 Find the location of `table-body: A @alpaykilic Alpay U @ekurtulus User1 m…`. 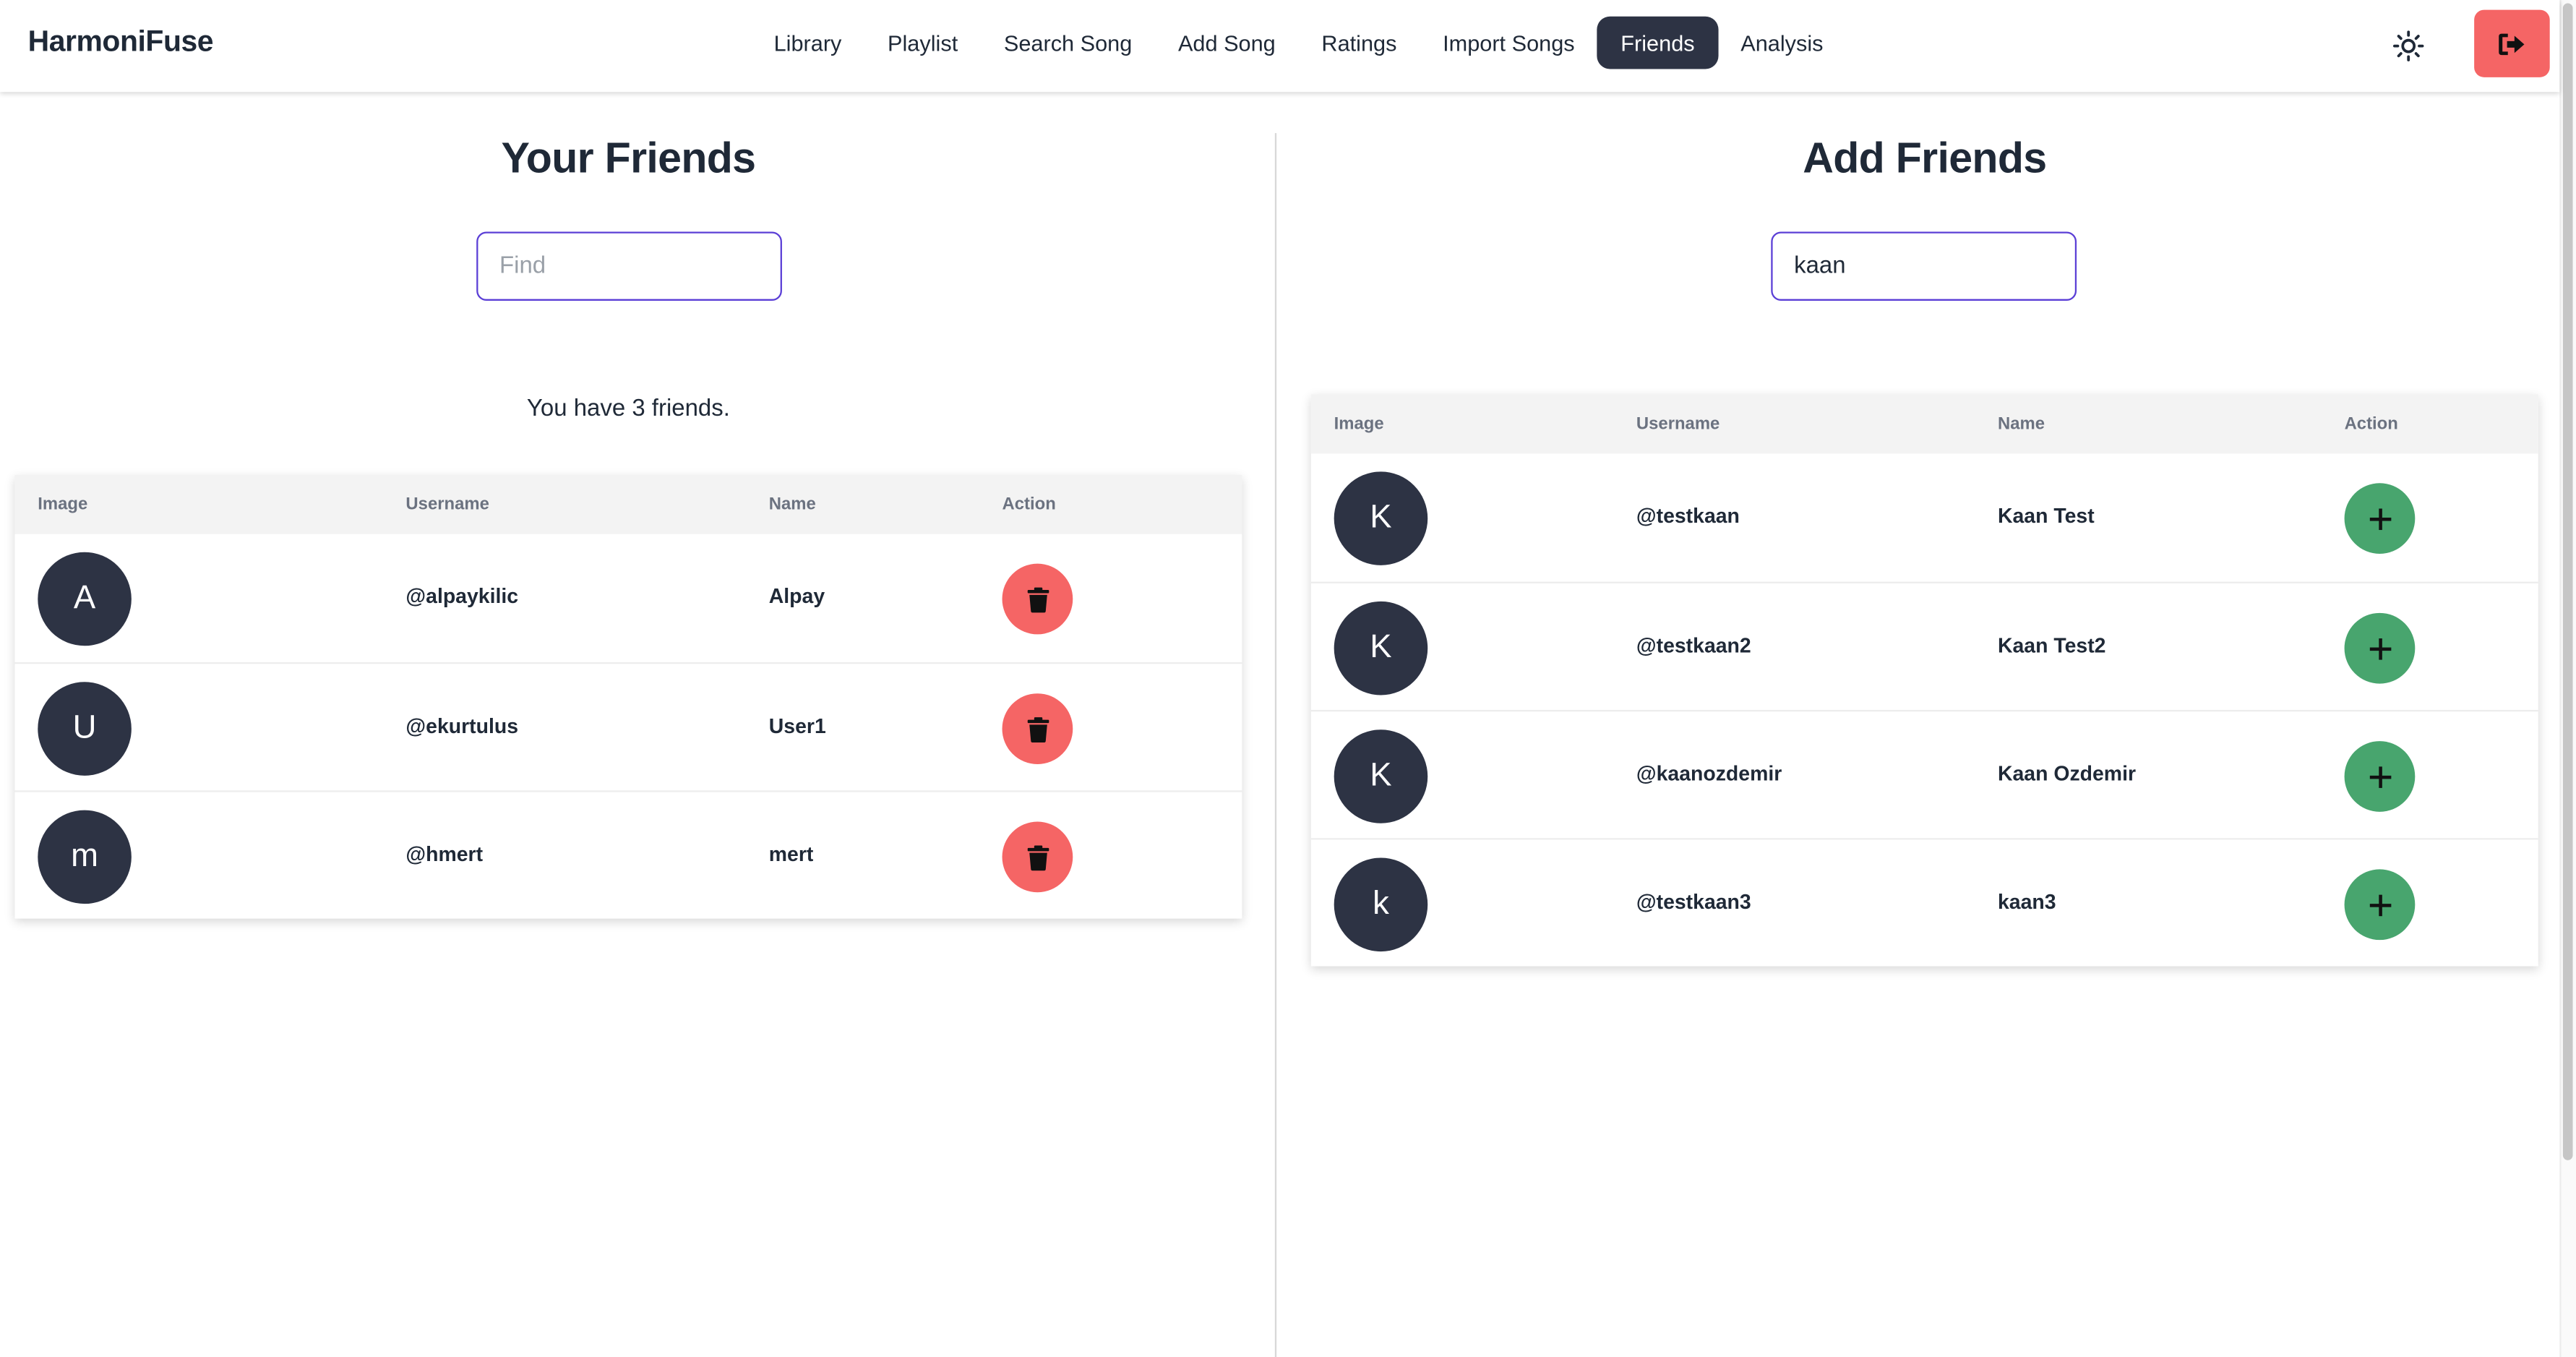

table-body: A @alpaykilic Alpay U @ekurtulus User1 m… is located at coordinates (628, 726).